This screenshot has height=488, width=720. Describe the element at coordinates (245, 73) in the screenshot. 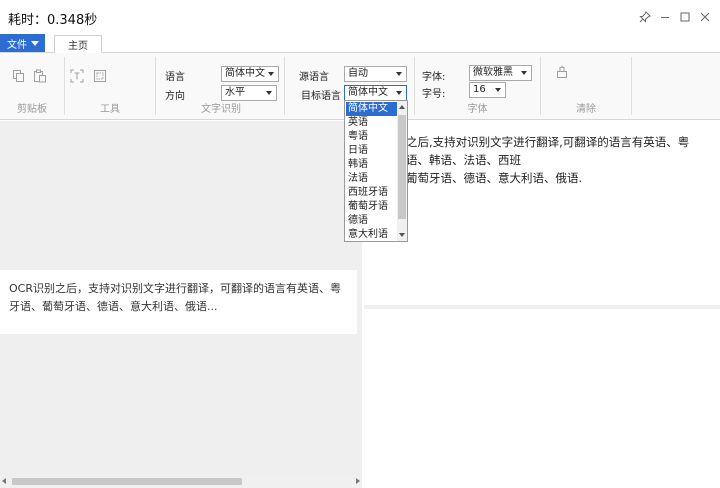

I see `language-select-value: 简体中文` at that location.